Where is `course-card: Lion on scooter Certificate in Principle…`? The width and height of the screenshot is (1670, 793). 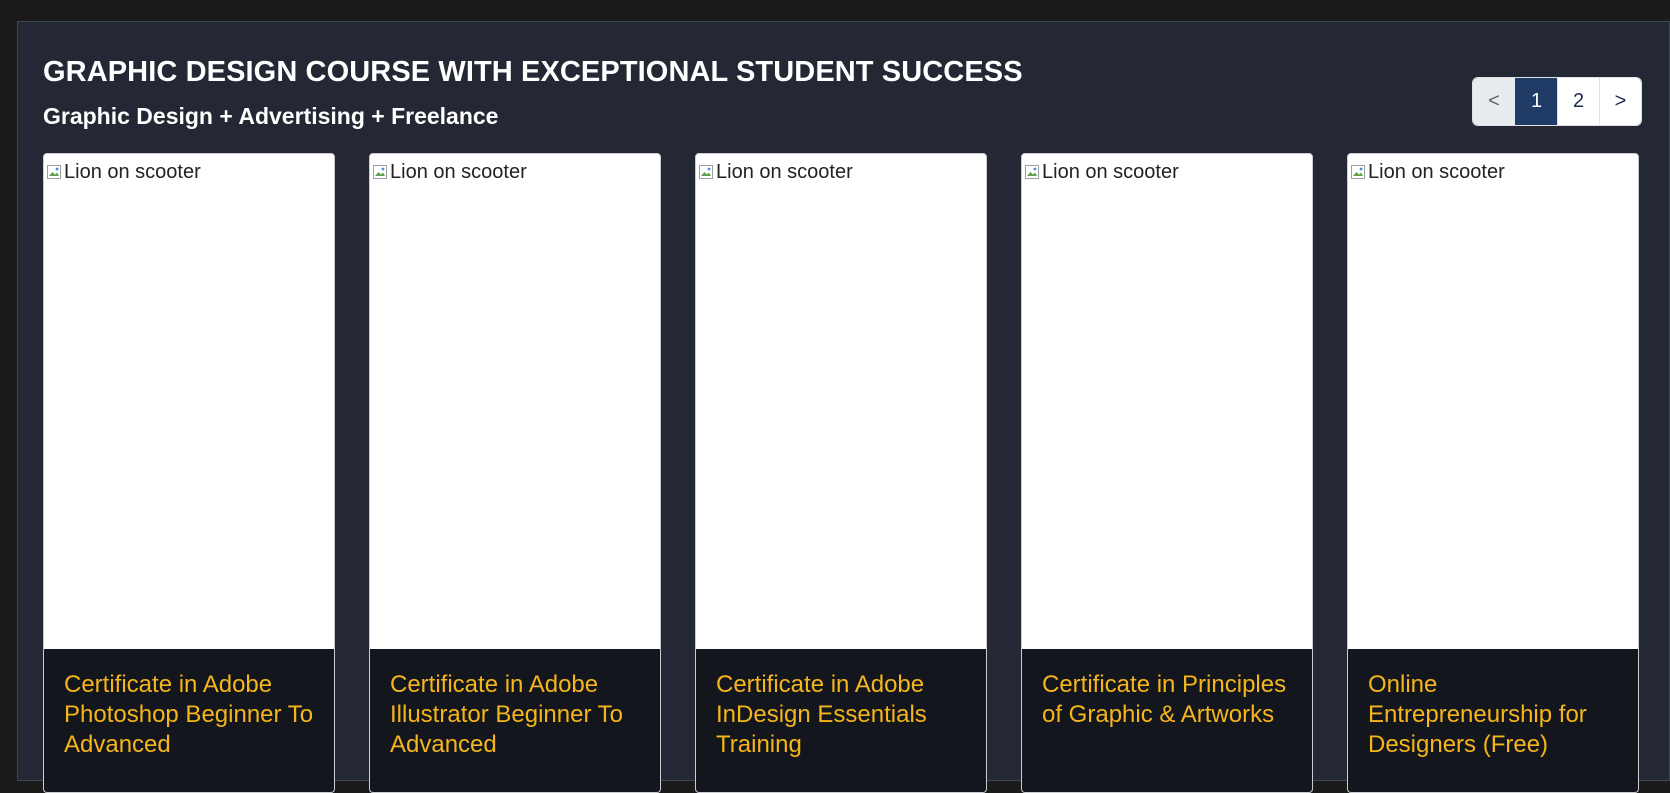
course-card: Lion on scooter Certificate in Principle… is located at coordinates (1167, 473).